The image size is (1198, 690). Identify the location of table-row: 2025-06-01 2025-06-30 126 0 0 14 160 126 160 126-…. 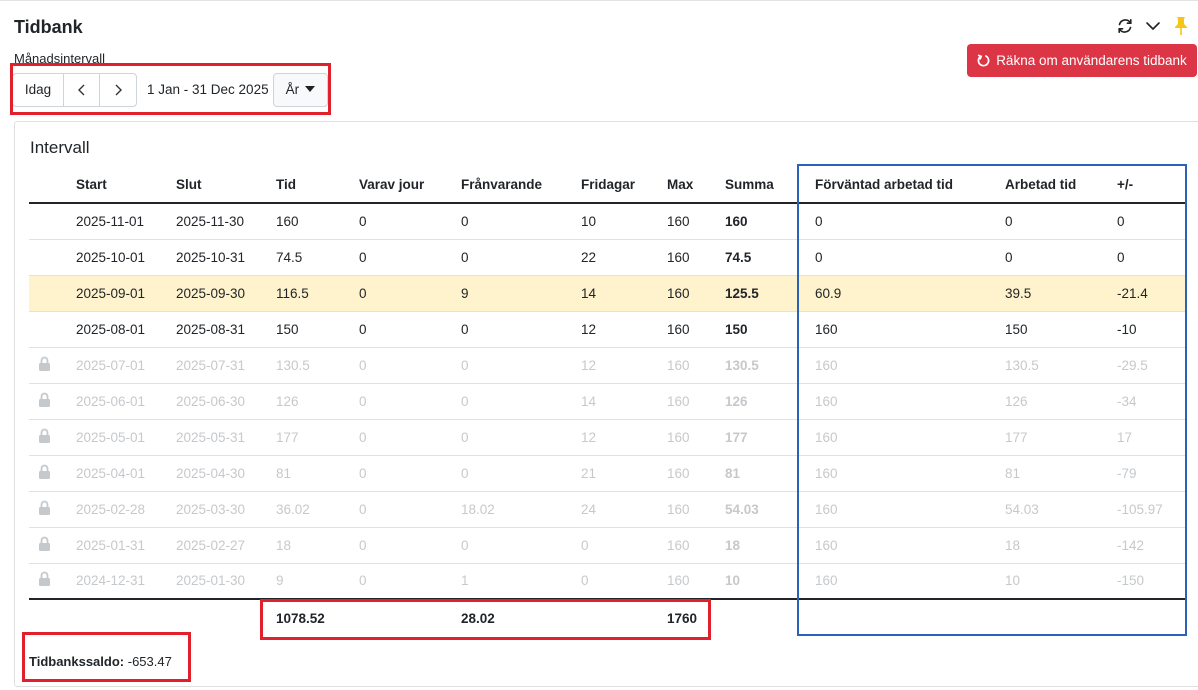
(608, 401).